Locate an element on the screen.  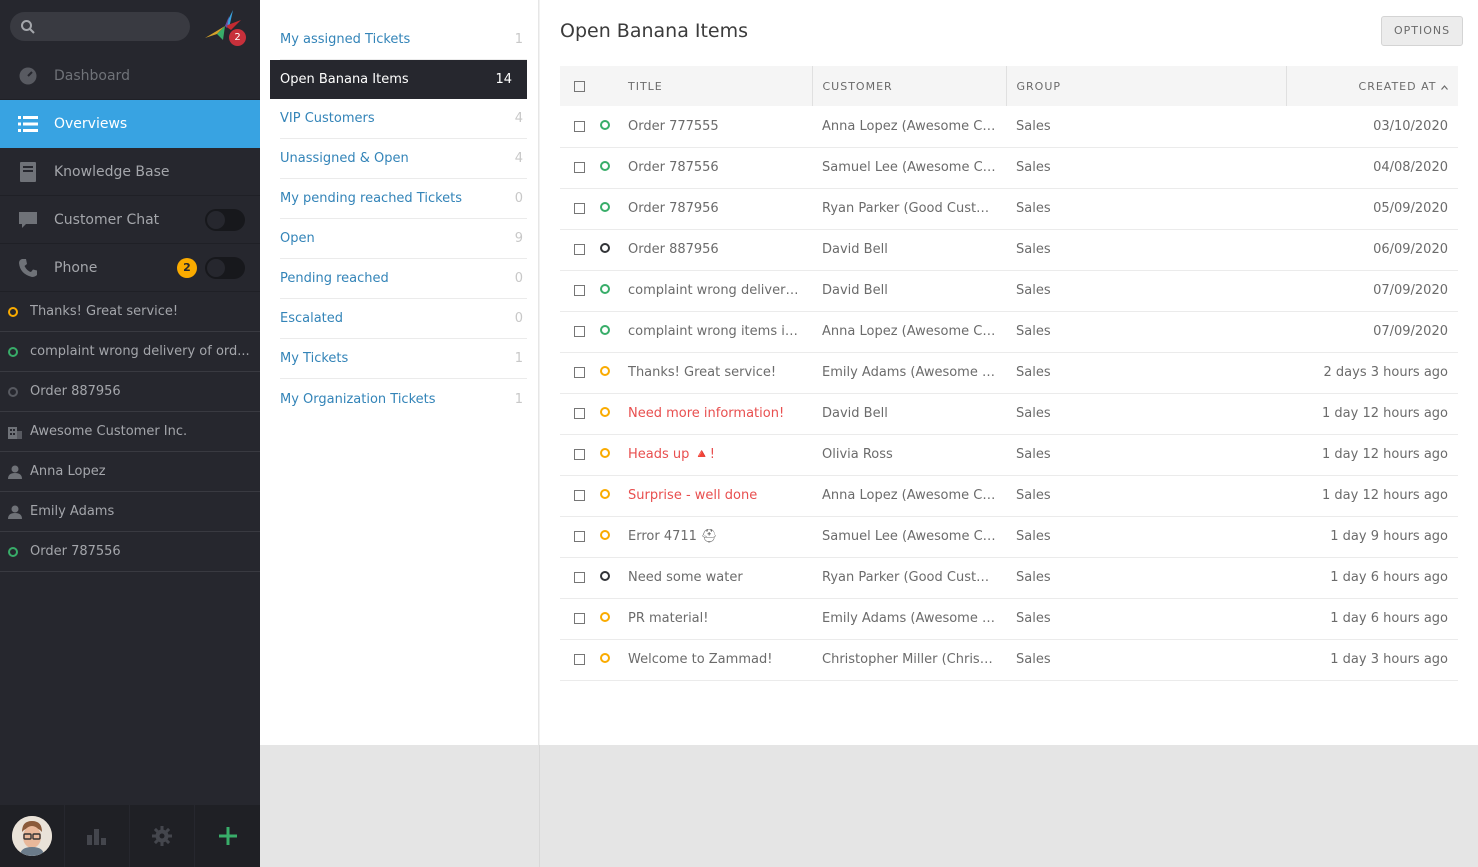
ticket-title-link: Surprise - well done is located at coordinates (715, 496).